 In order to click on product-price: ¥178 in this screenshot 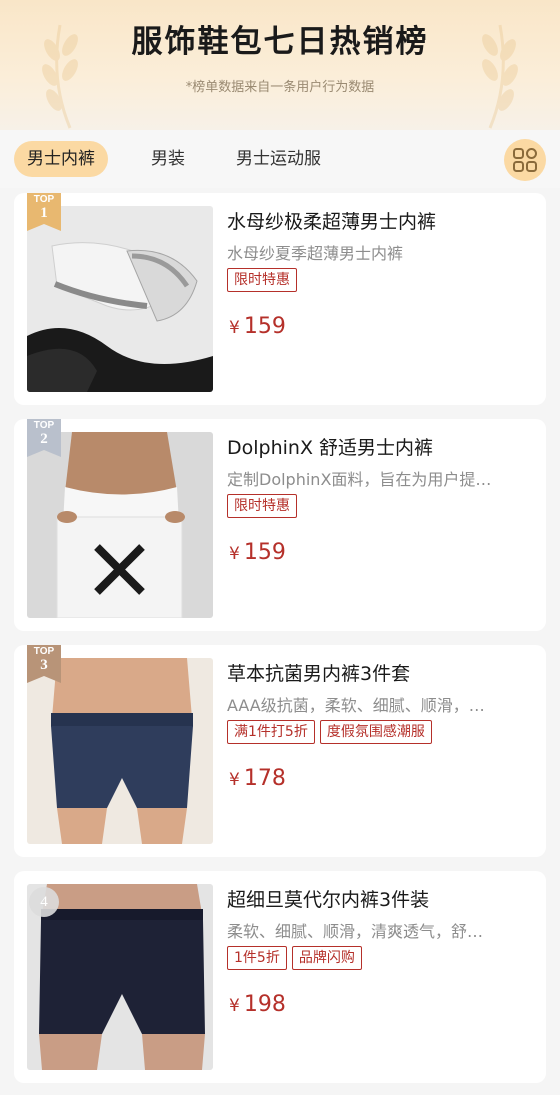, I will do `click(257, 778)`.